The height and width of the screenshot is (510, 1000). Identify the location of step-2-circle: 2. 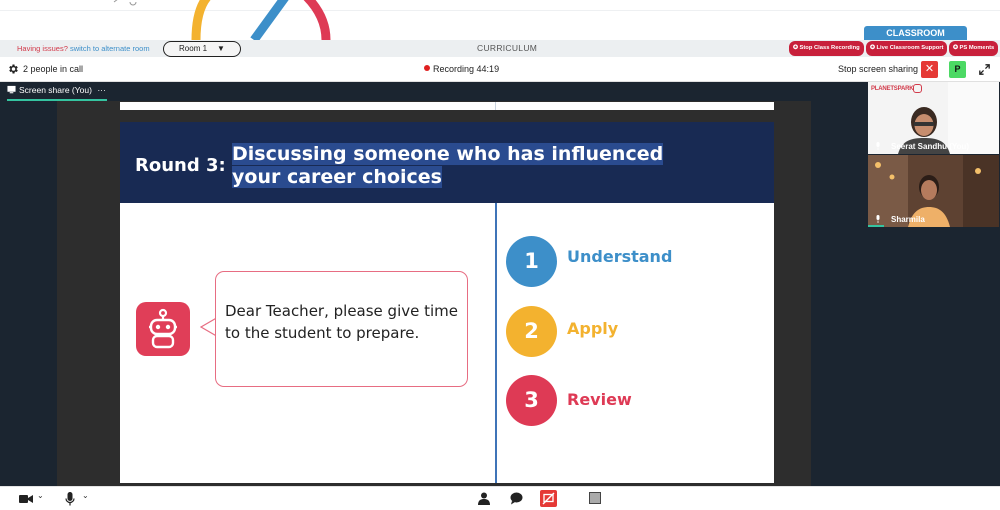
(531, 331).